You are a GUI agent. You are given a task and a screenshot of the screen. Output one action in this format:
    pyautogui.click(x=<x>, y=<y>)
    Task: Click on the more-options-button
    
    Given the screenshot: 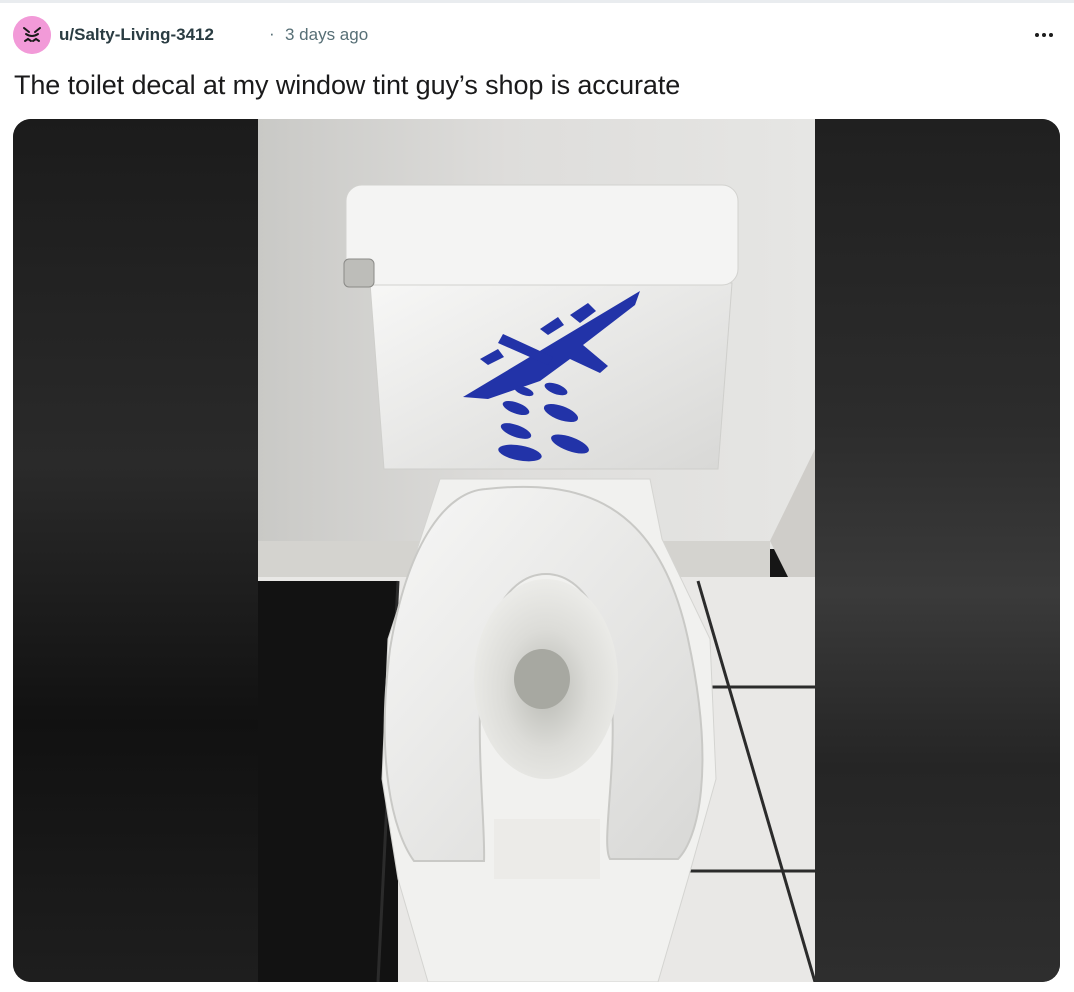 What is the action you would take?
    pyautogui.click(x=1044, y=35)
    